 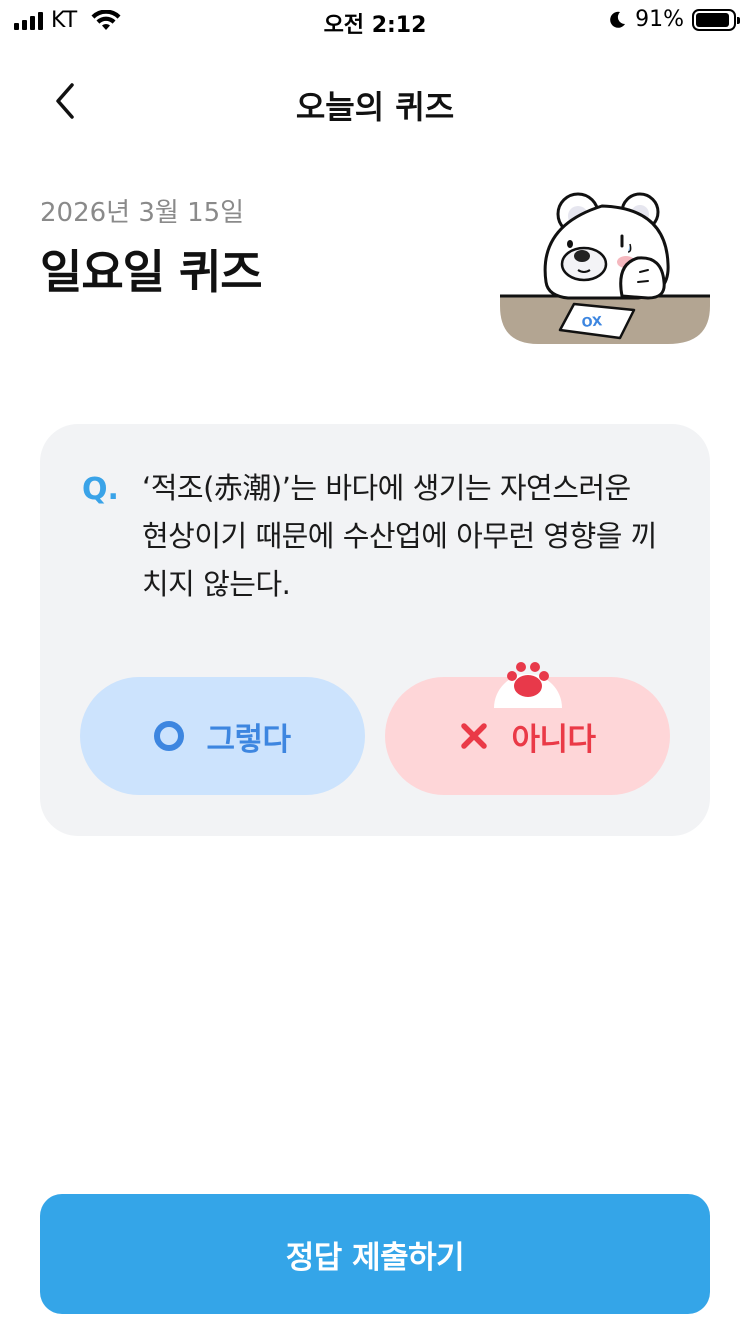 What do you see at coordinates (151, 272) in the screenshot?
I see `quiz-day-title: 일요일 퀴즈` at bounding box center [151, 272].